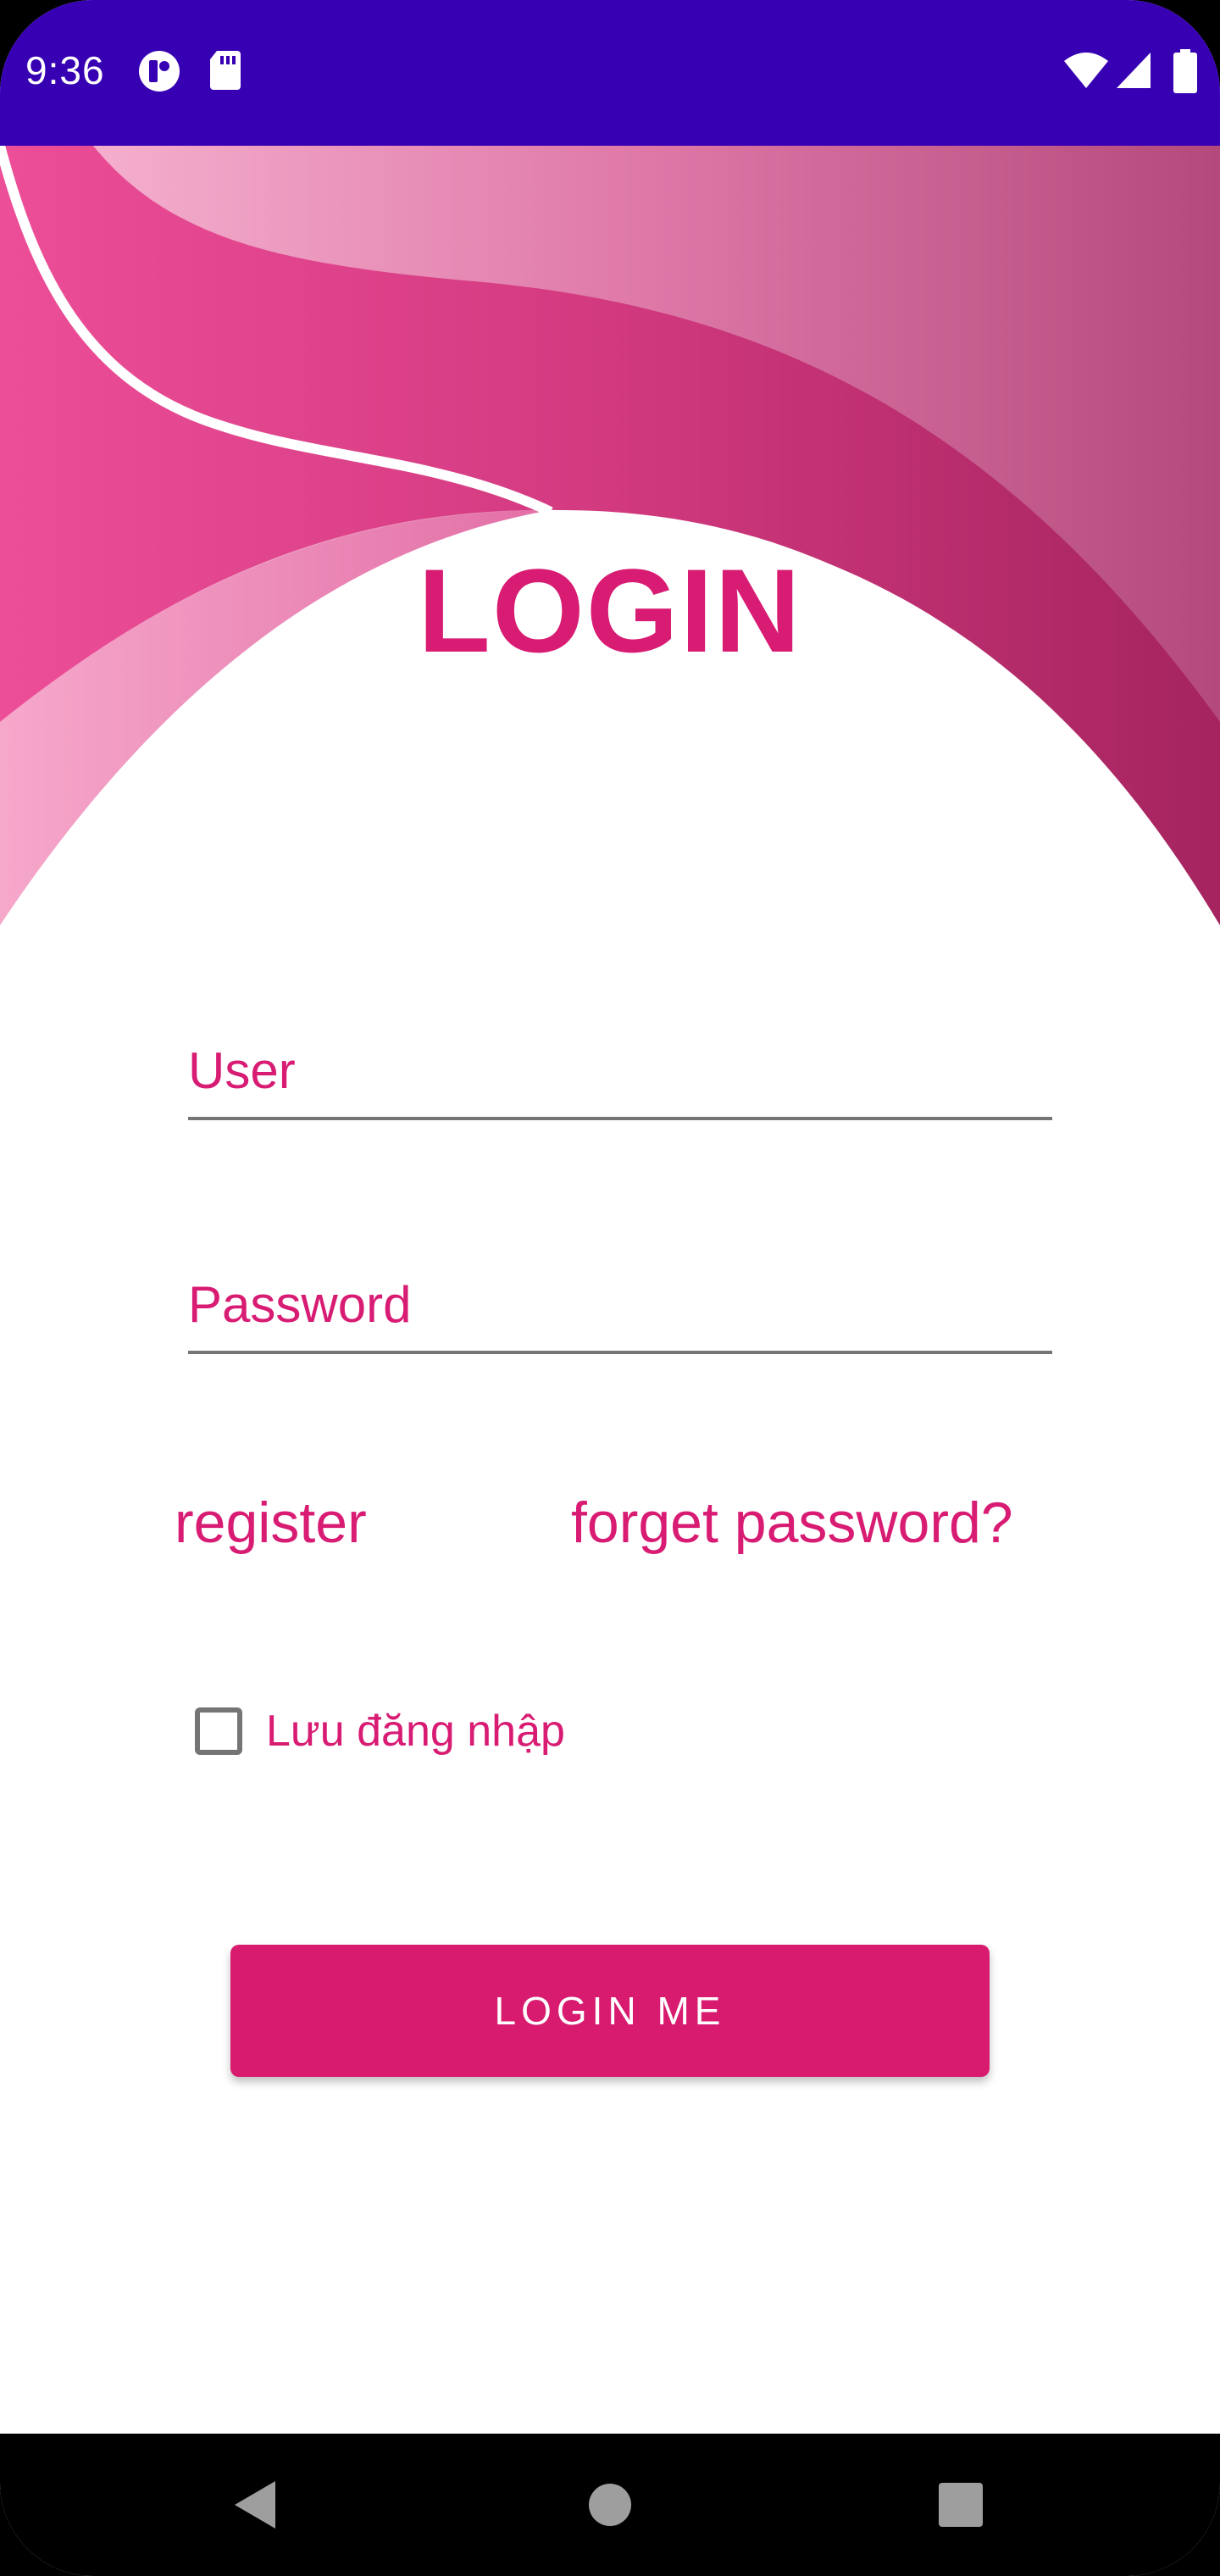 The width and height of the screenshot is (1220, 2576). What do you see at coordinates (610, 73) in the screenshot?
I see `status-bar: 9:36` at bounding box center [610, 73].